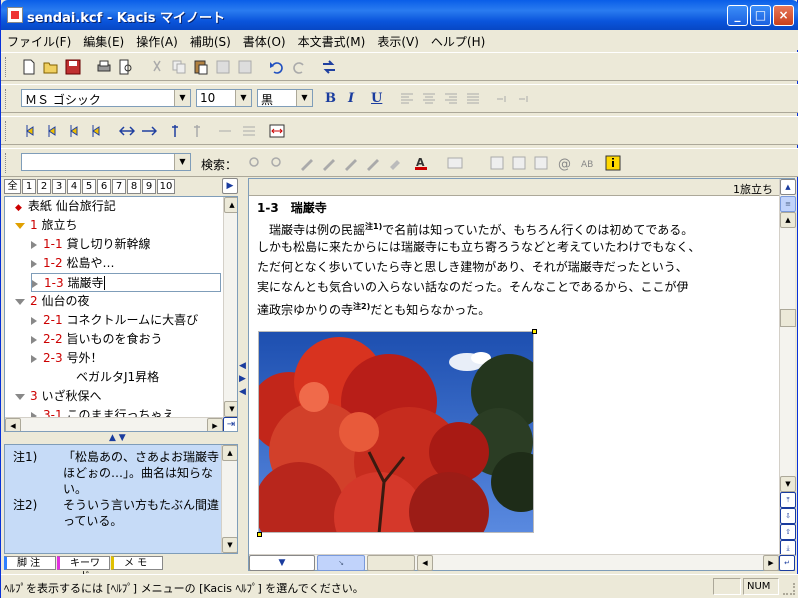 The width and height of the screenshot is (798, 598). Describe the element at coordinates (503, 99) in the screenshot. I see `indent-icon` at that location.